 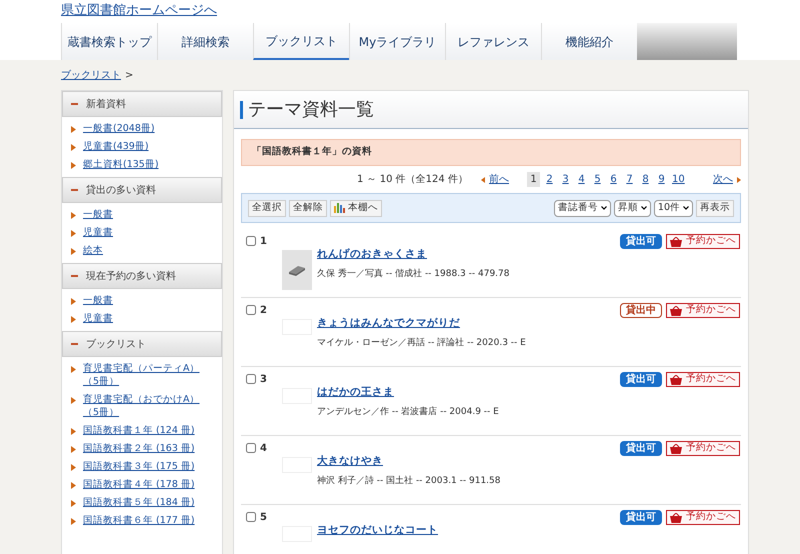 What do you see at coordinates (267, 208) in the screenshot?
I see `select-all-button: 全選択` at bounding box center [267, 208].